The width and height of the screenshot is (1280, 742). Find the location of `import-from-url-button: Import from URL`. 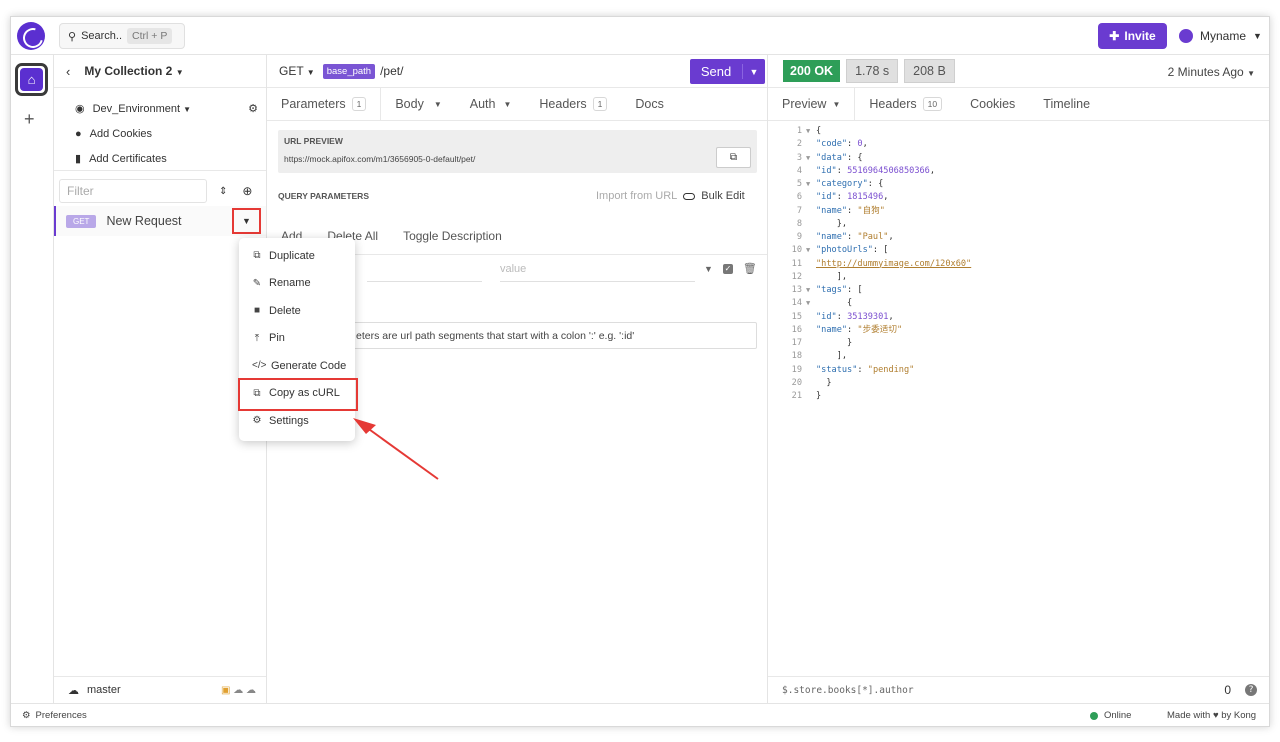

import-from-url-button: Import from URL is located at coordinates (636, 196).